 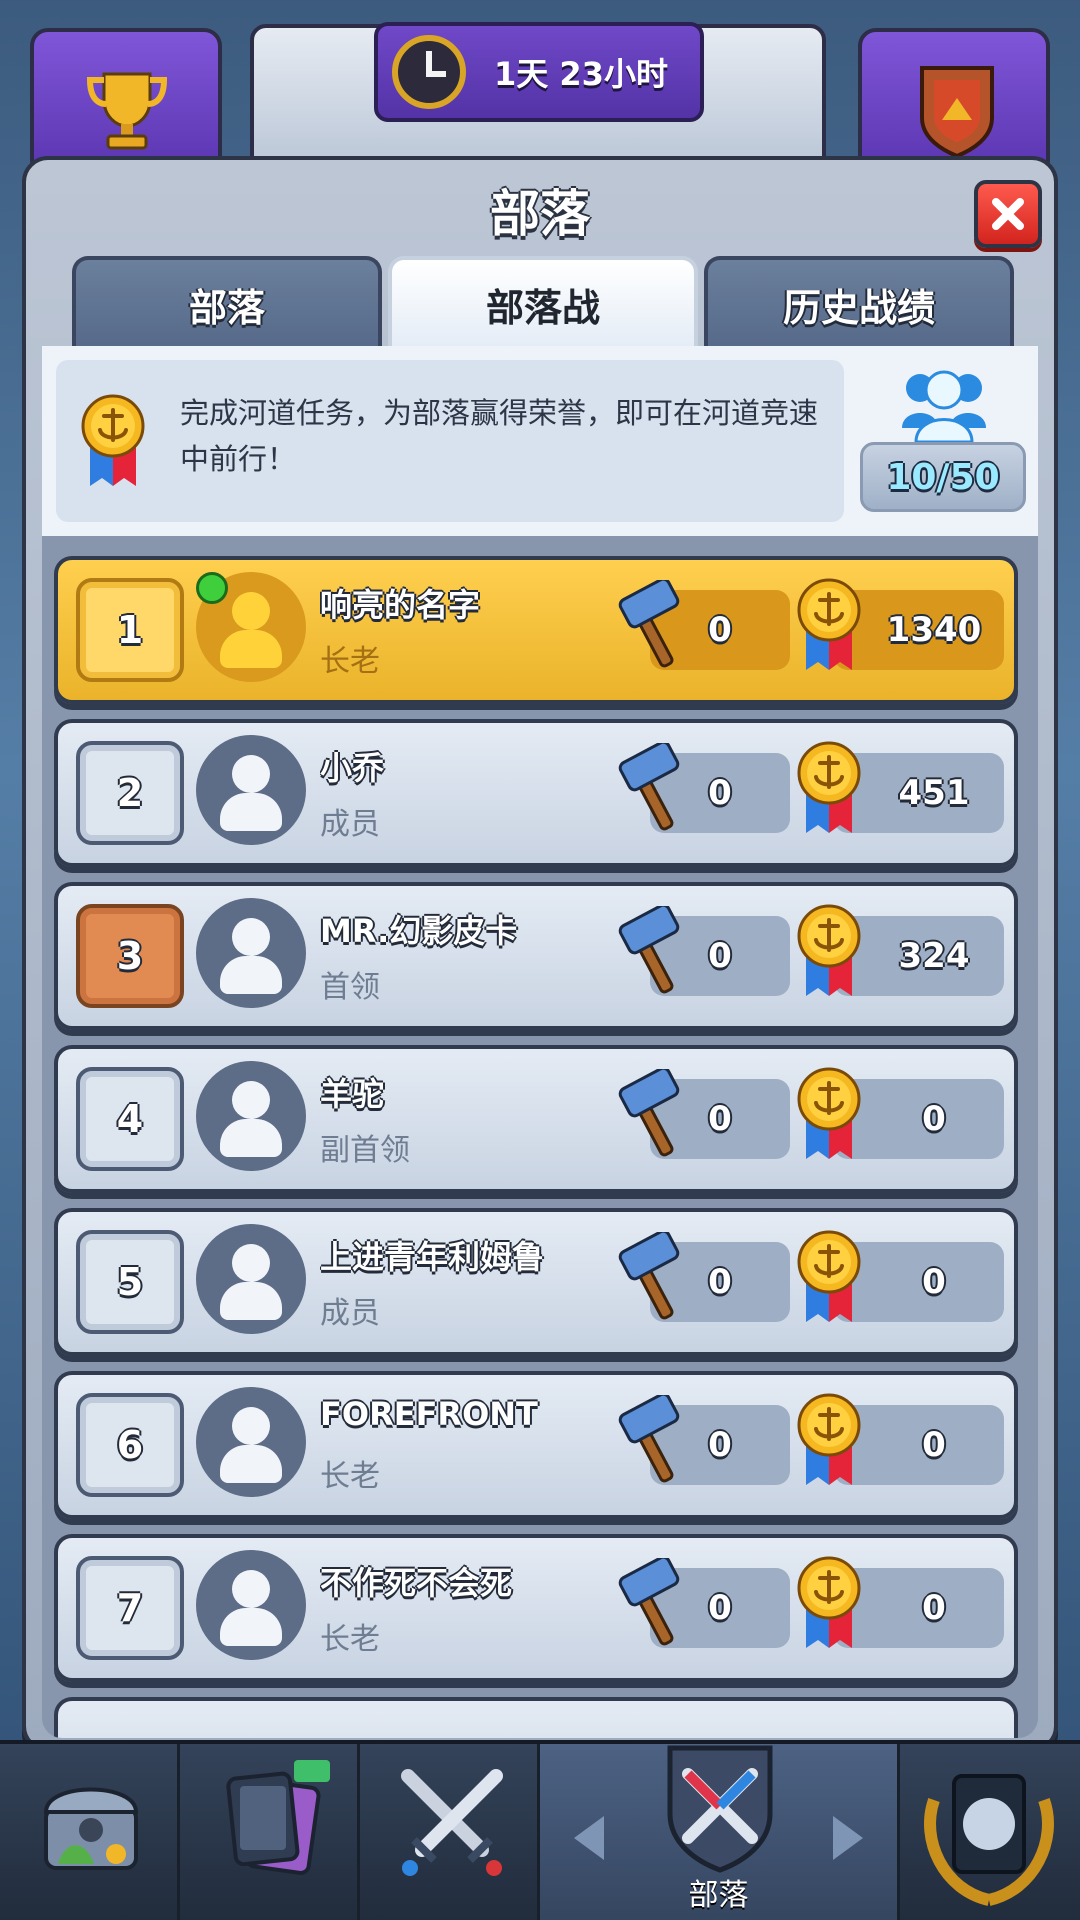 What do you see at coordinates (718, 1895) in the screenshot?
I see `nav-clan-label: 部落` at bounding box center [718, 1895].